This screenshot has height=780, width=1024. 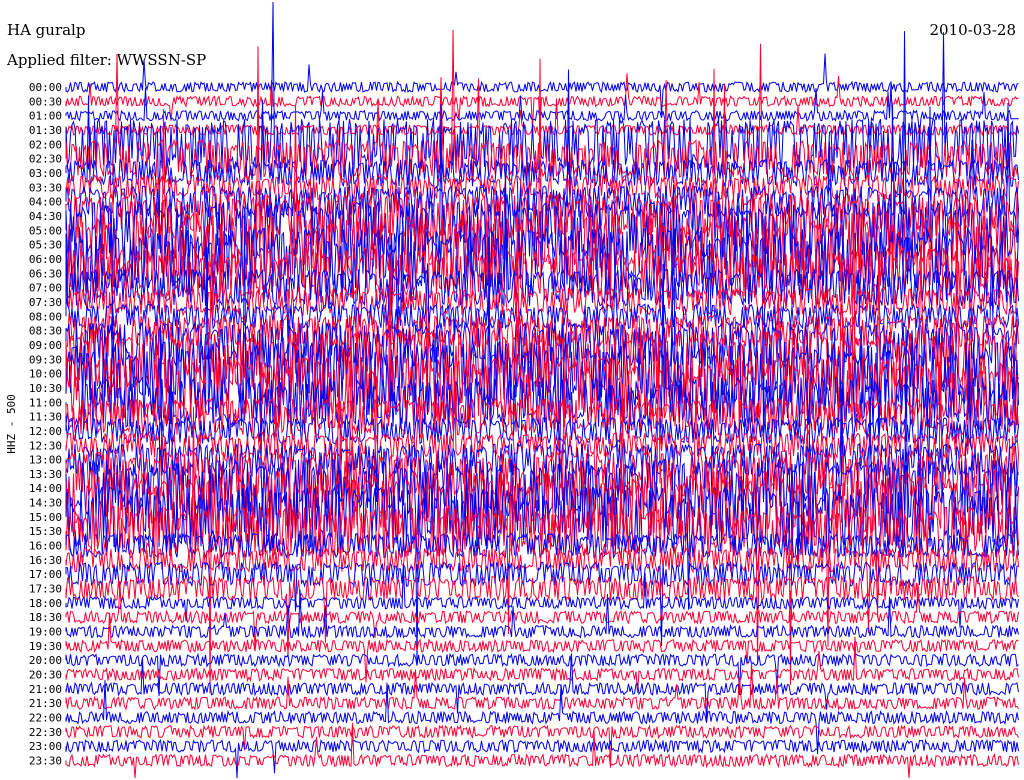 I want to click on tick-label: 00:00, so click(x=45, y=87).